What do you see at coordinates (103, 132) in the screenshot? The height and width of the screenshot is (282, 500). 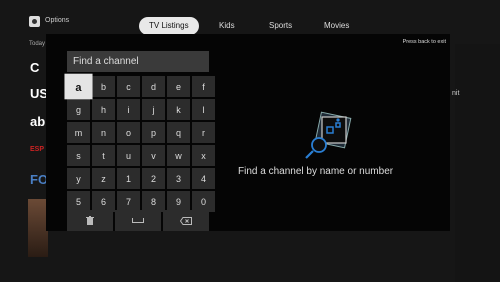 I see `key-n: n` at bounding box center [103, 132].